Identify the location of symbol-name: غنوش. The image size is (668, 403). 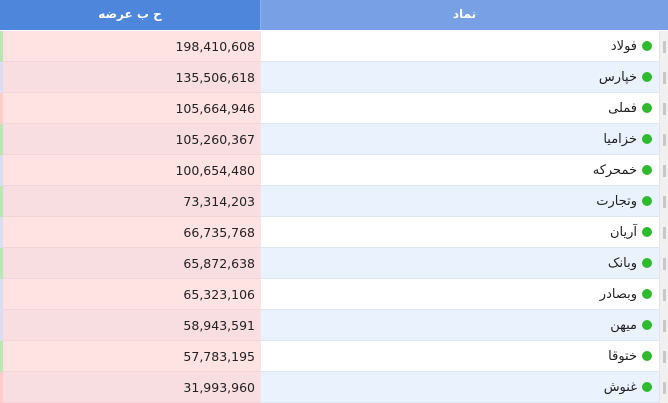
(620, 387).